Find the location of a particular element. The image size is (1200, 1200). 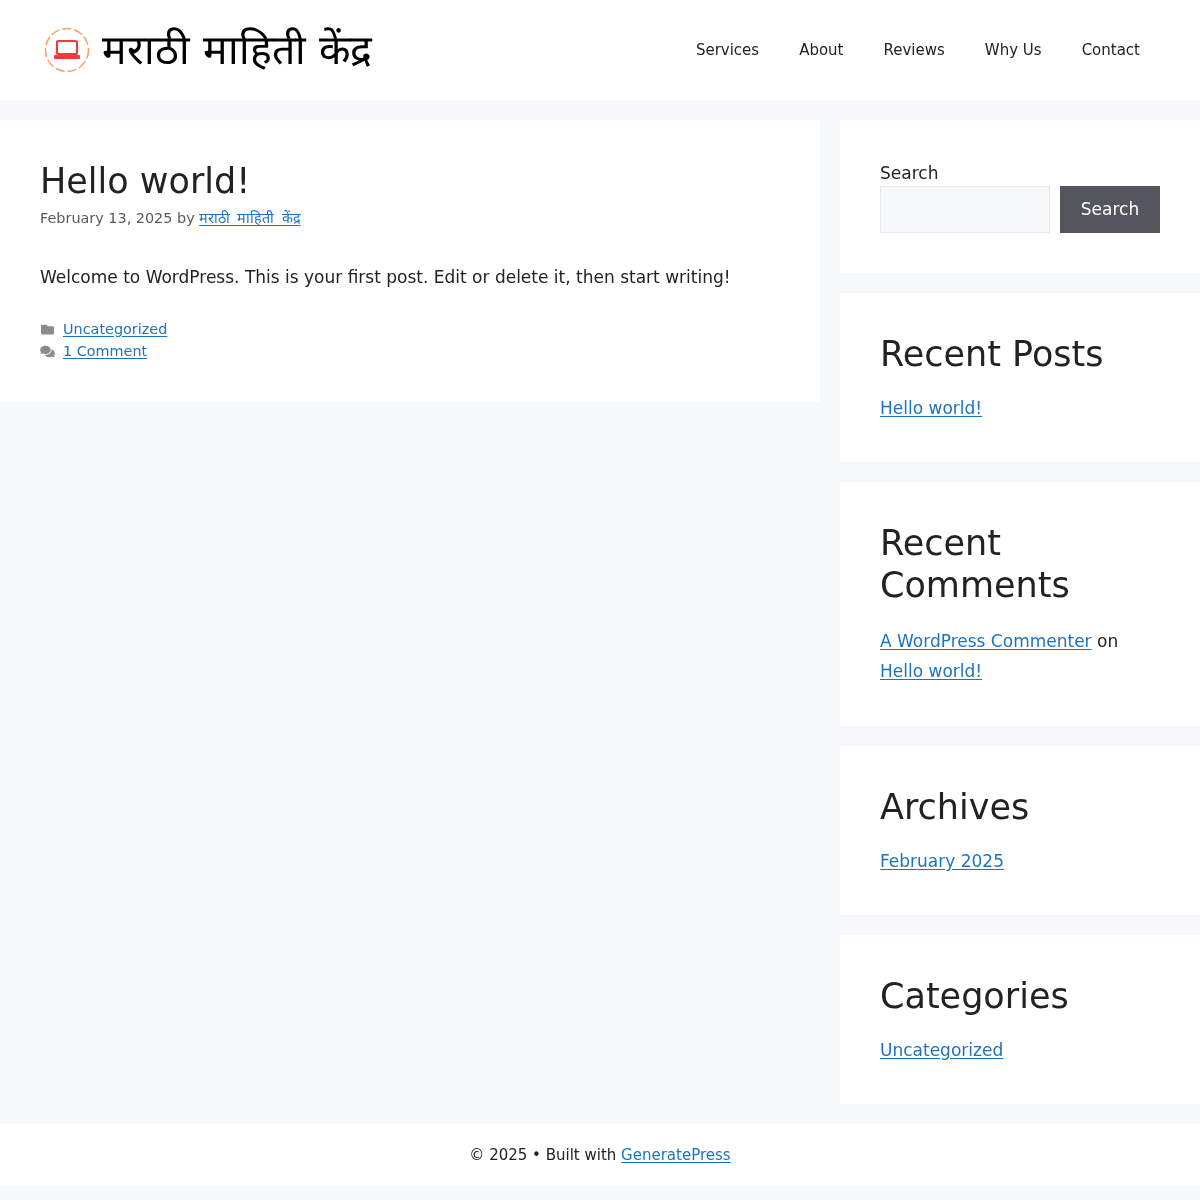

comments-link: 1 Comment is located at coordinates (105, 351).